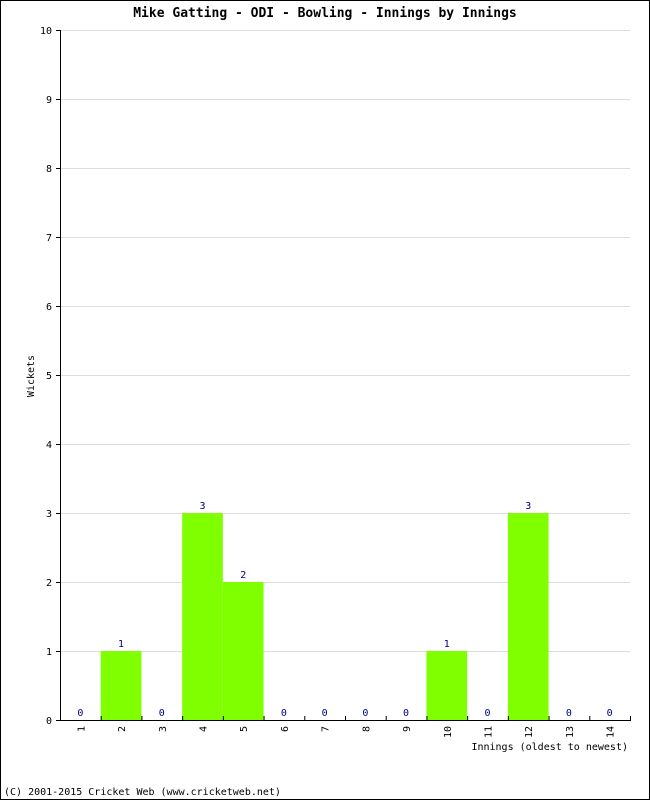 This screenshot has height=800, width=650. What do you see at coordinates (49, 169) in the screenshot?
I see `y-tick-label: 8` at bounding box center [49, 169].